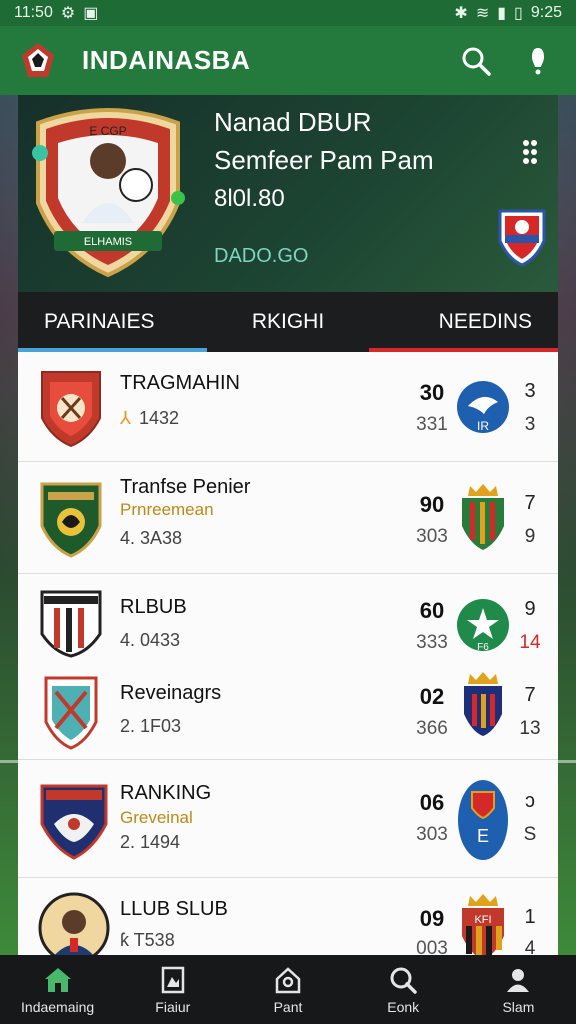  Describe the element at coordinates (403, 1006) in the screenshot. I see `nav-label: Eonk` at that location.